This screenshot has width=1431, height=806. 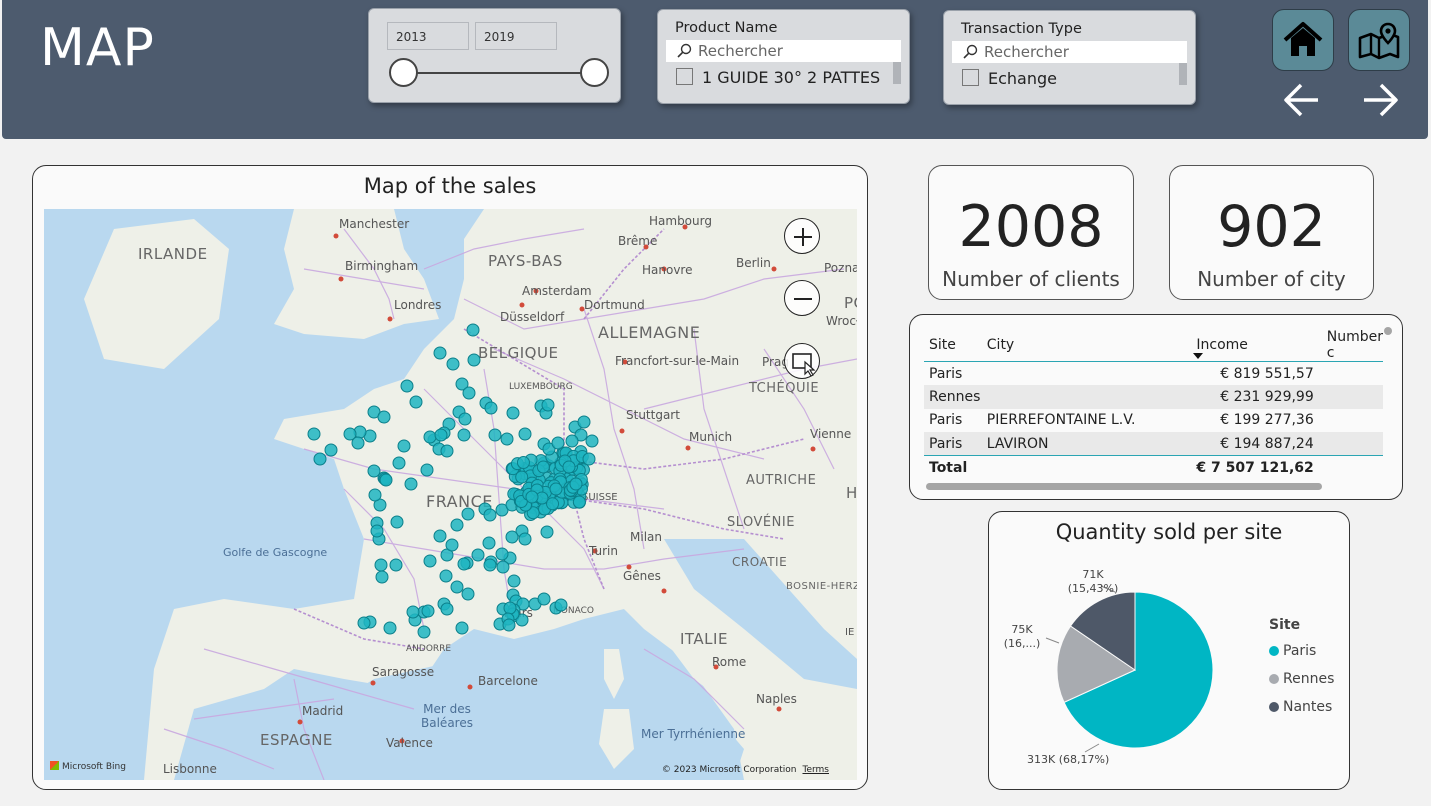 I want to click on table-row: Rennes € 231 929,99, so click(x=1153, y=397).